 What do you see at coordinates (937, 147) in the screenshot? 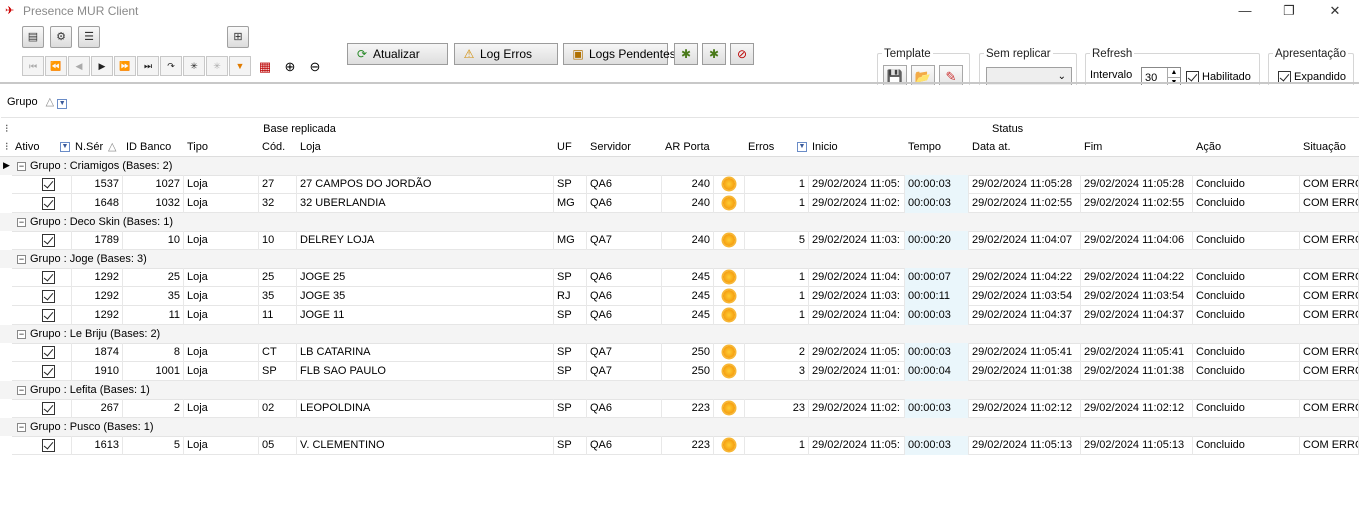
I see `column-header-tempo: Tempo` at bounding box center [937, 147].